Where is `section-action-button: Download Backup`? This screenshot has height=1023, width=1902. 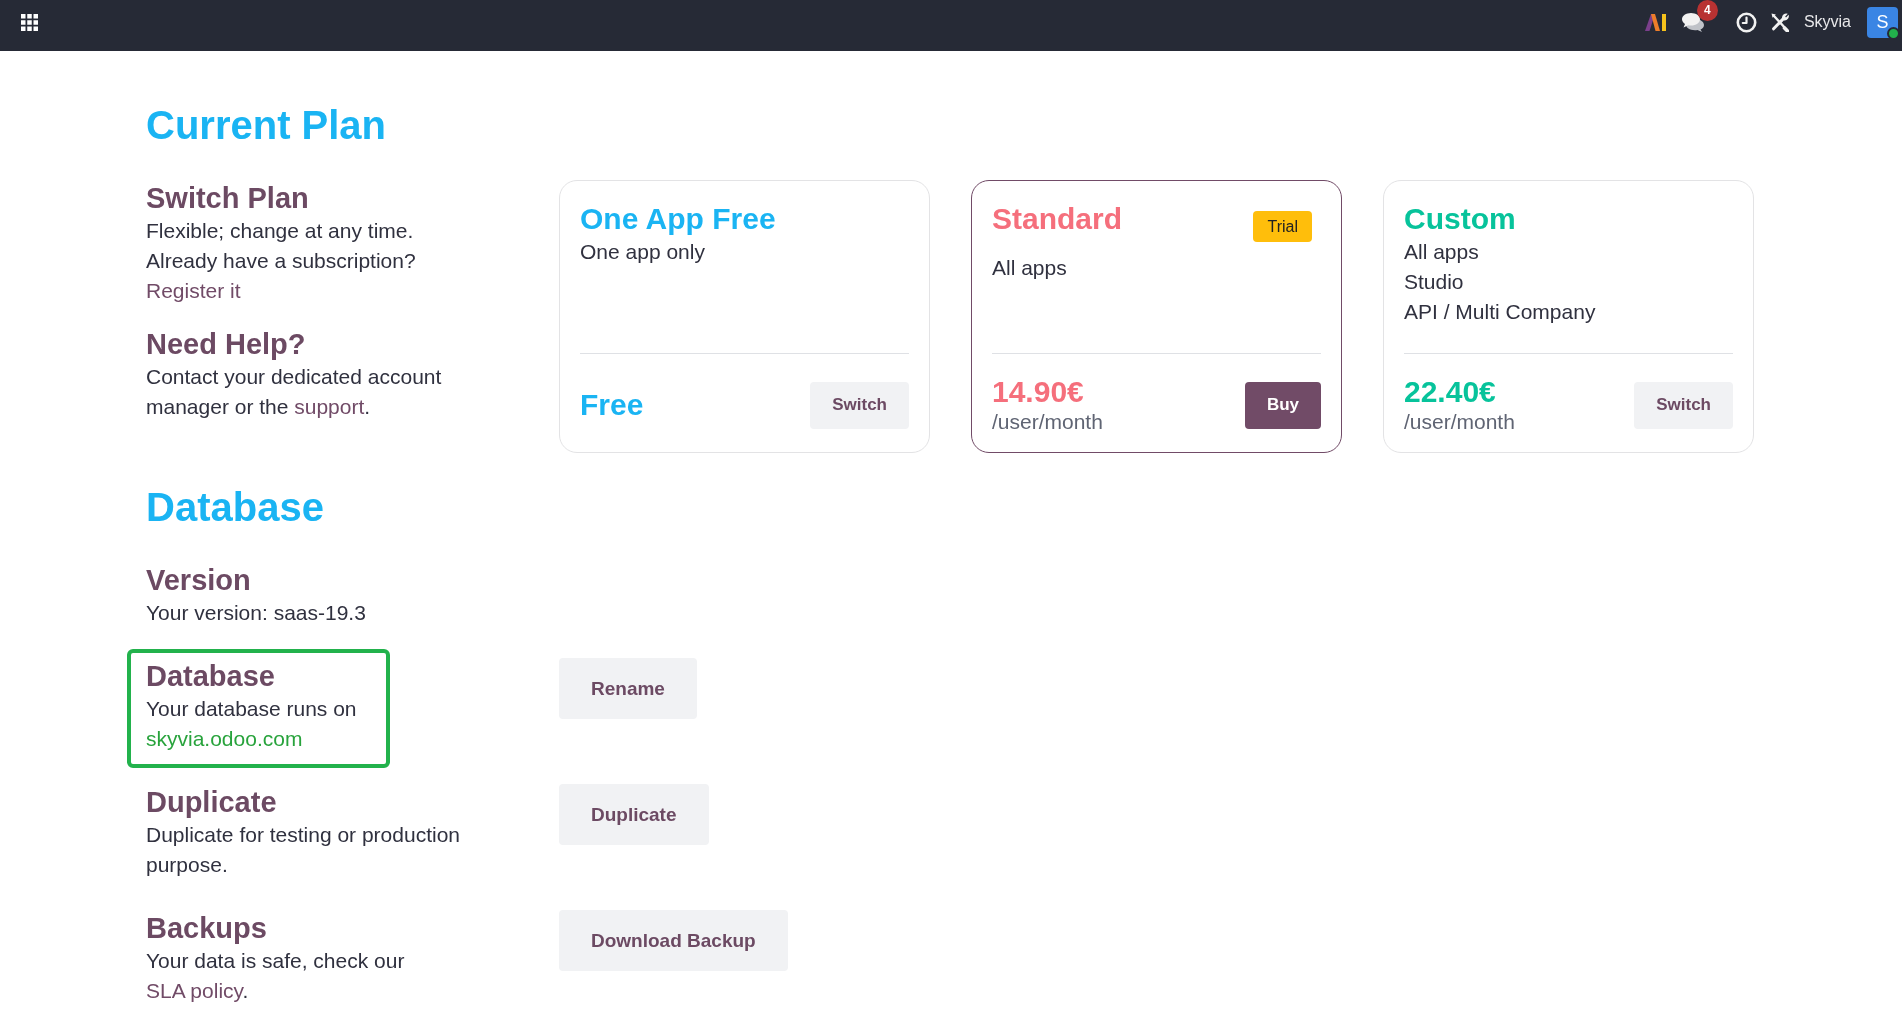
section-action-button: Download Backup is located at coordinates (673, 940).